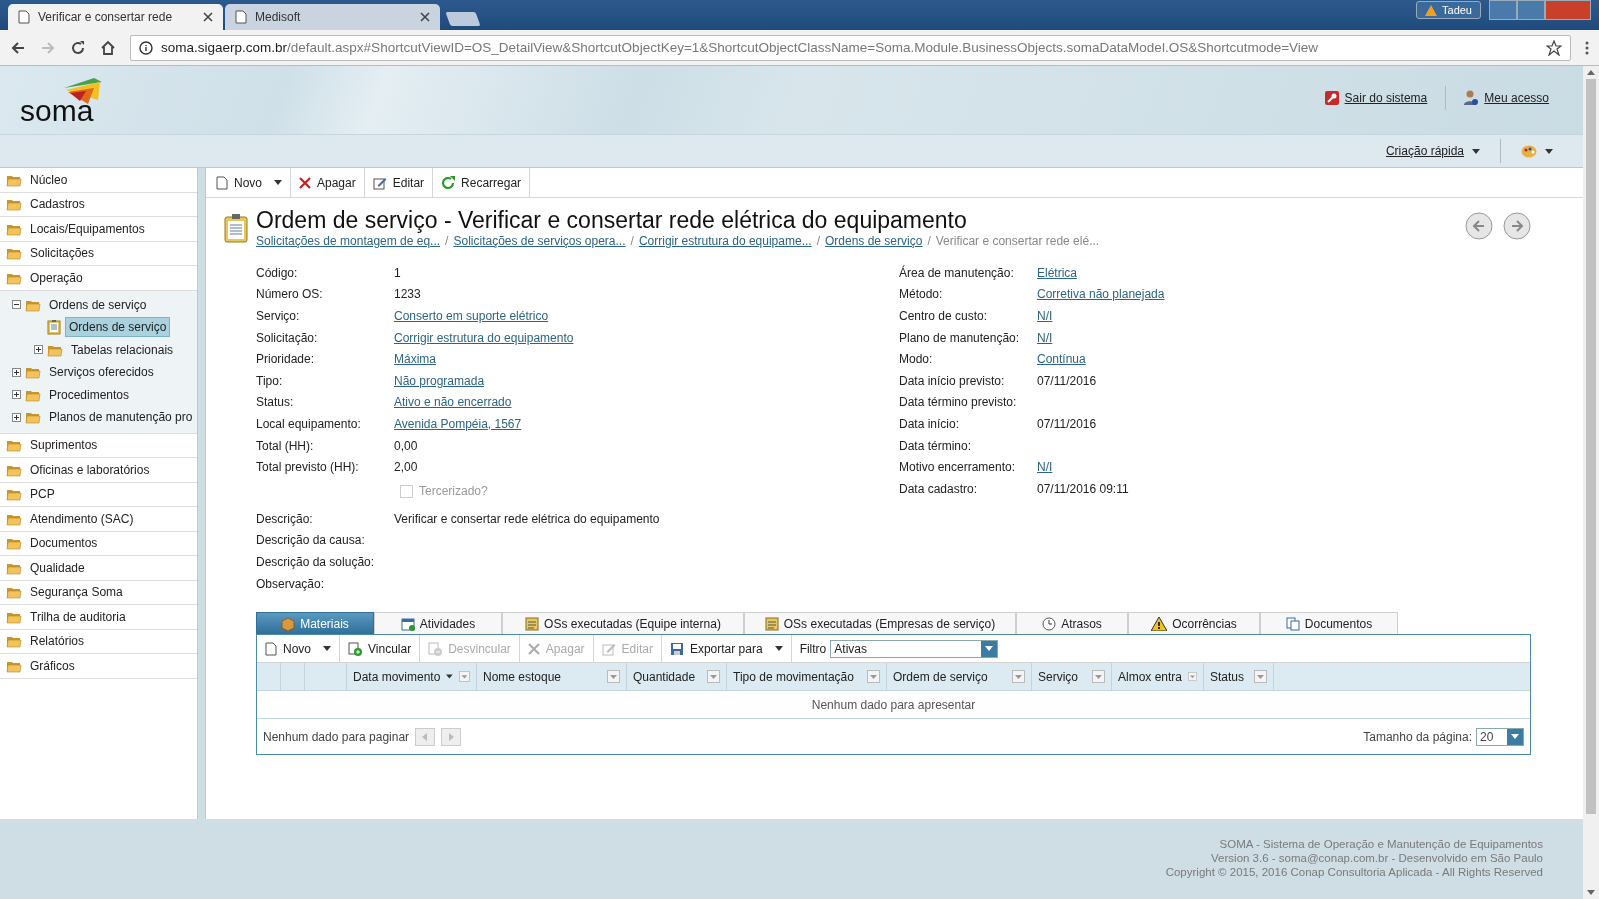 The image size is (1599, 899). I want to click on nav-group: PCP, so click(42, 494).